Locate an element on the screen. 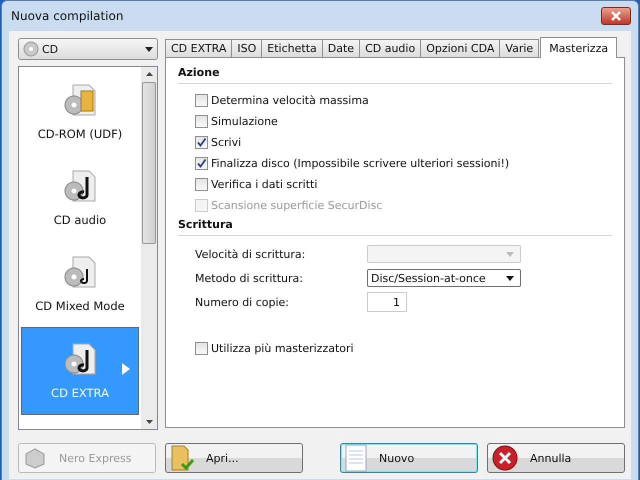 This screenshot has width=640, height=480. compilation-type-item: CD audio is located at coordinates (80, 198).